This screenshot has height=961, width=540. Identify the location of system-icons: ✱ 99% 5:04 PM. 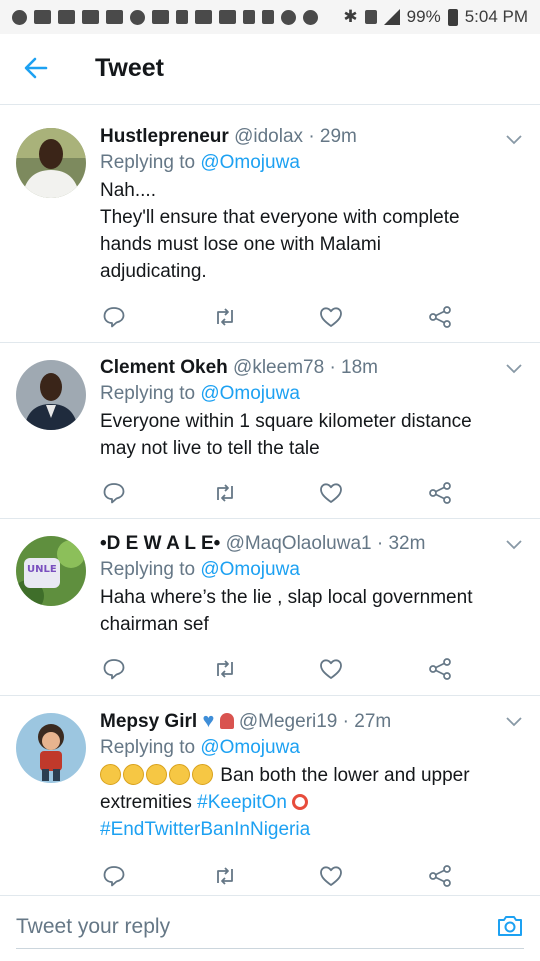
(435, 17).